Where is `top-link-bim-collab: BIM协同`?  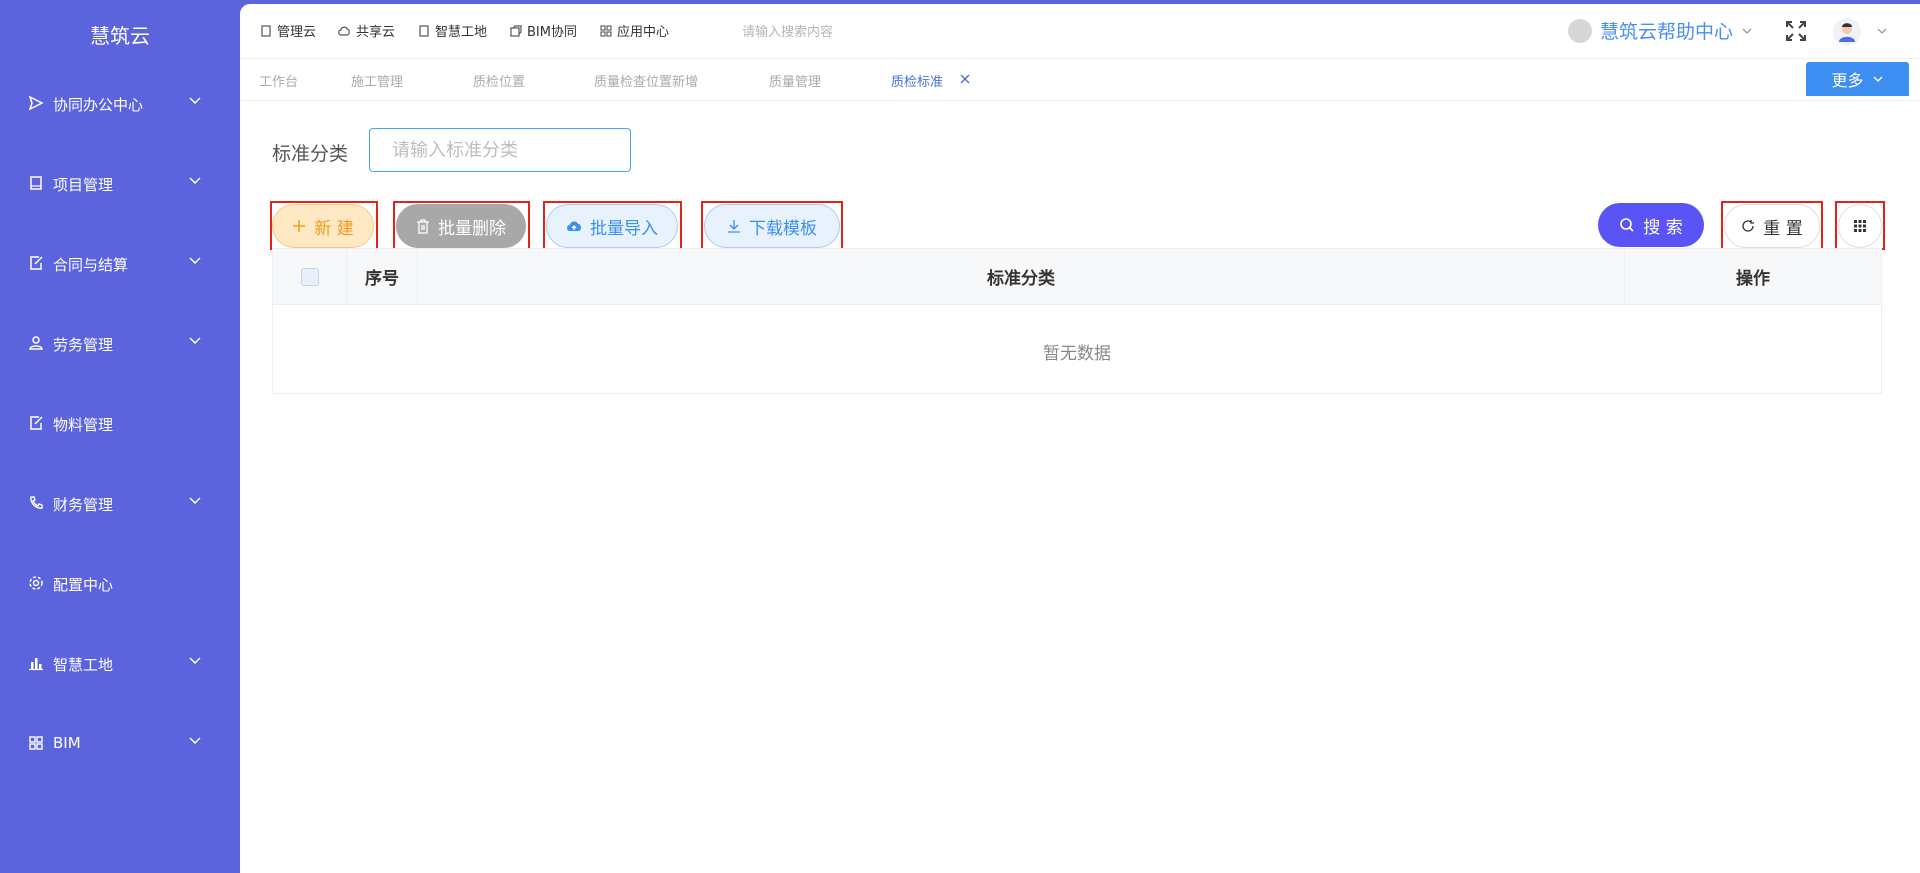 top-link-bim-collab: BIM协同 is located at coordinates (543, 30).